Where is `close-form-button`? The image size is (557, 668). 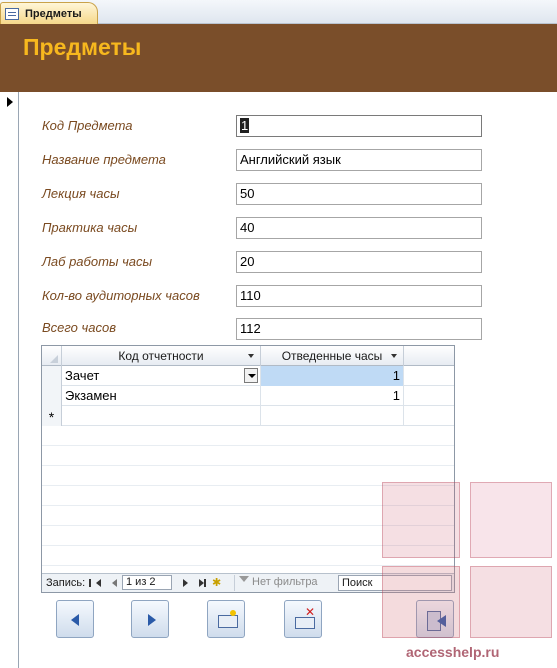
close-form-button is located at coordinates (435, 619).